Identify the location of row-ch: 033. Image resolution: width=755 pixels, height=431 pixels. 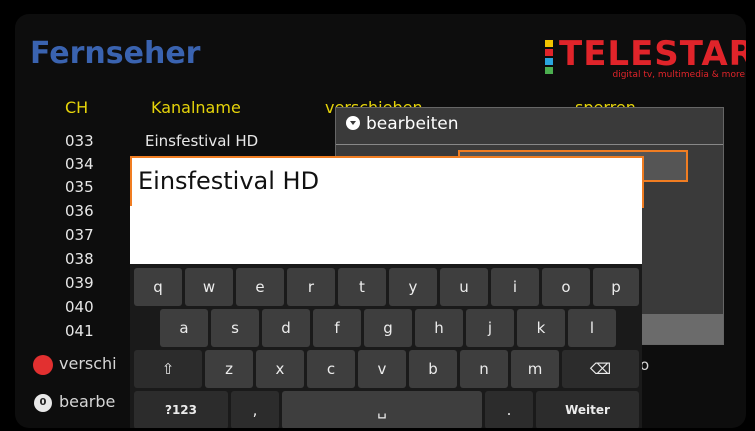
(79, 141).